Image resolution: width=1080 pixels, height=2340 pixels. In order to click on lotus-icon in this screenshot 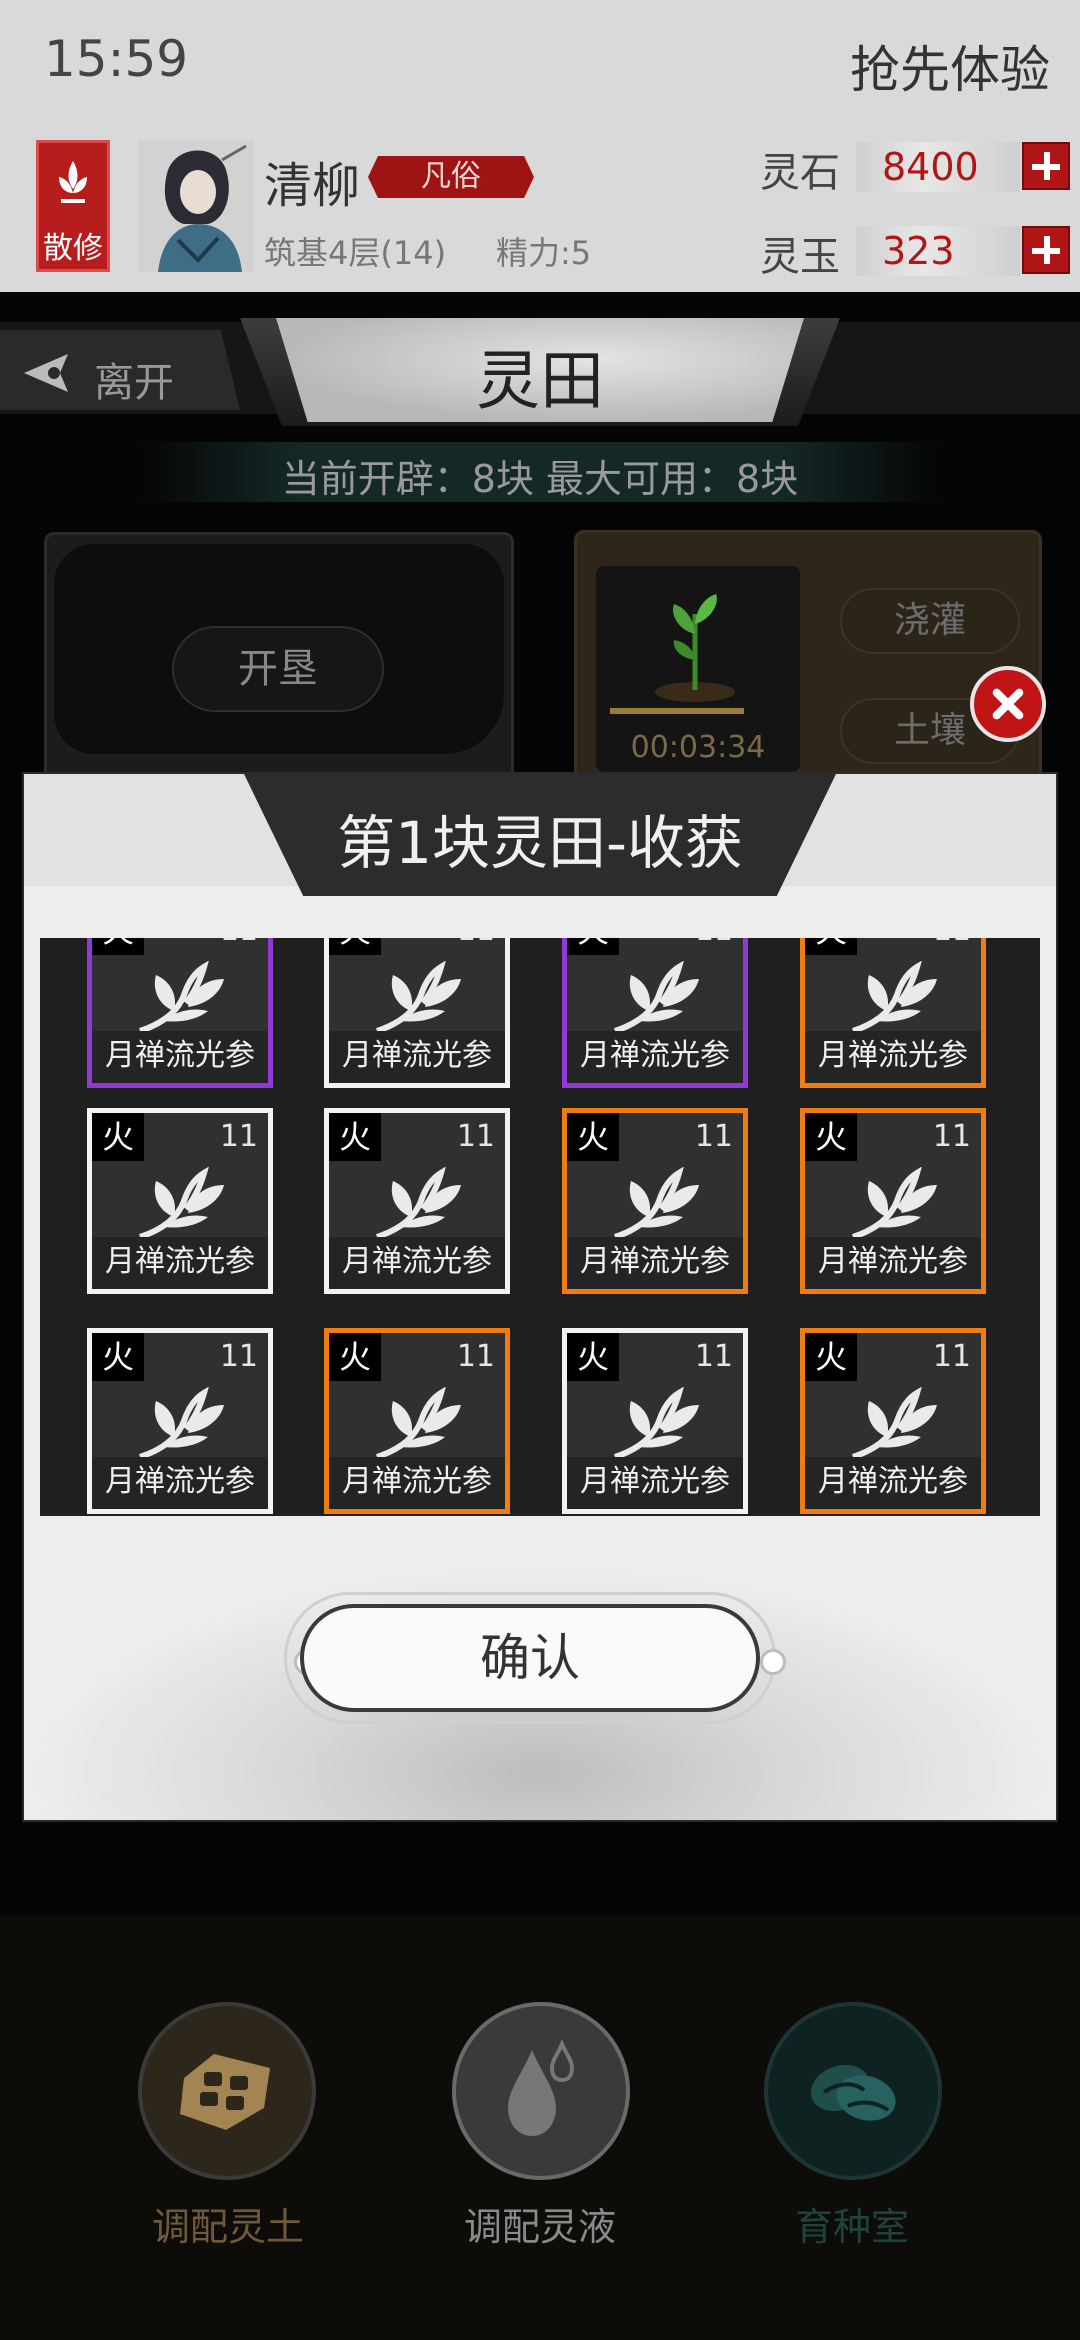, I will do `click(73, 182)`.